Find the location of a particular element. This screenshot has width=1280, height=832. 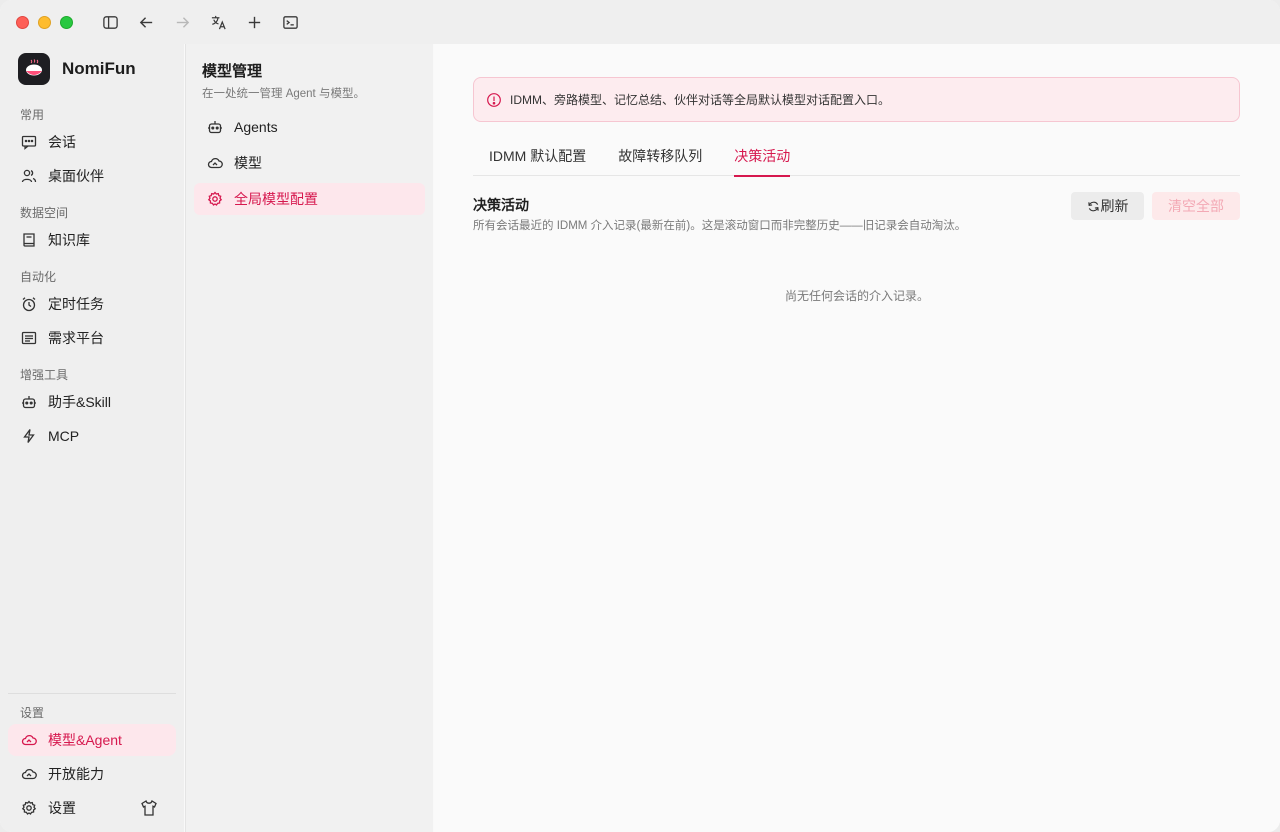

refresh-icon is located at coordinates (1093, 206).